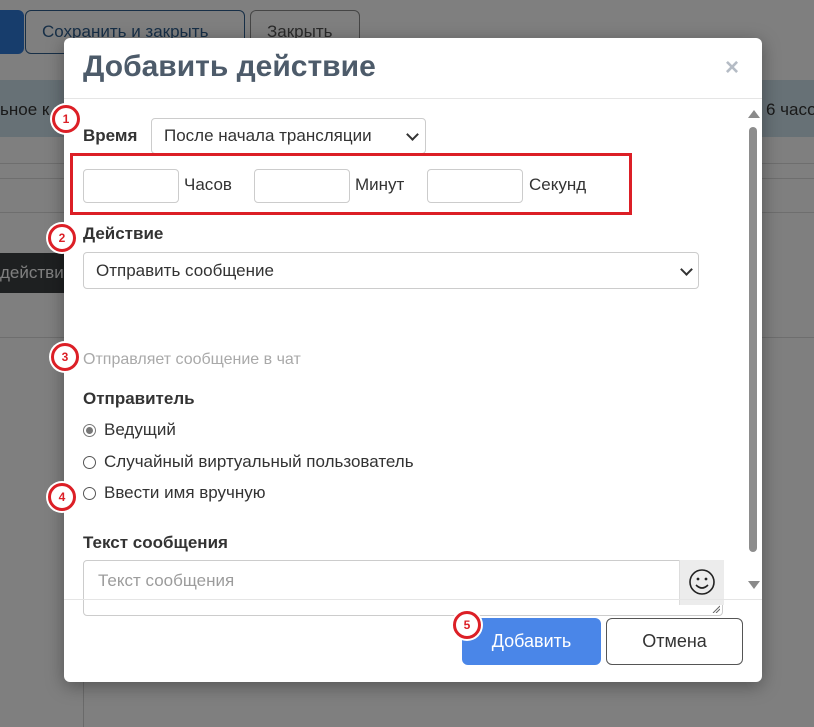 The image size is (814, 727). Describe the element at coordinates (391, 270) in the screenshot. I see `action-select: Отправить сообщение` at that location.